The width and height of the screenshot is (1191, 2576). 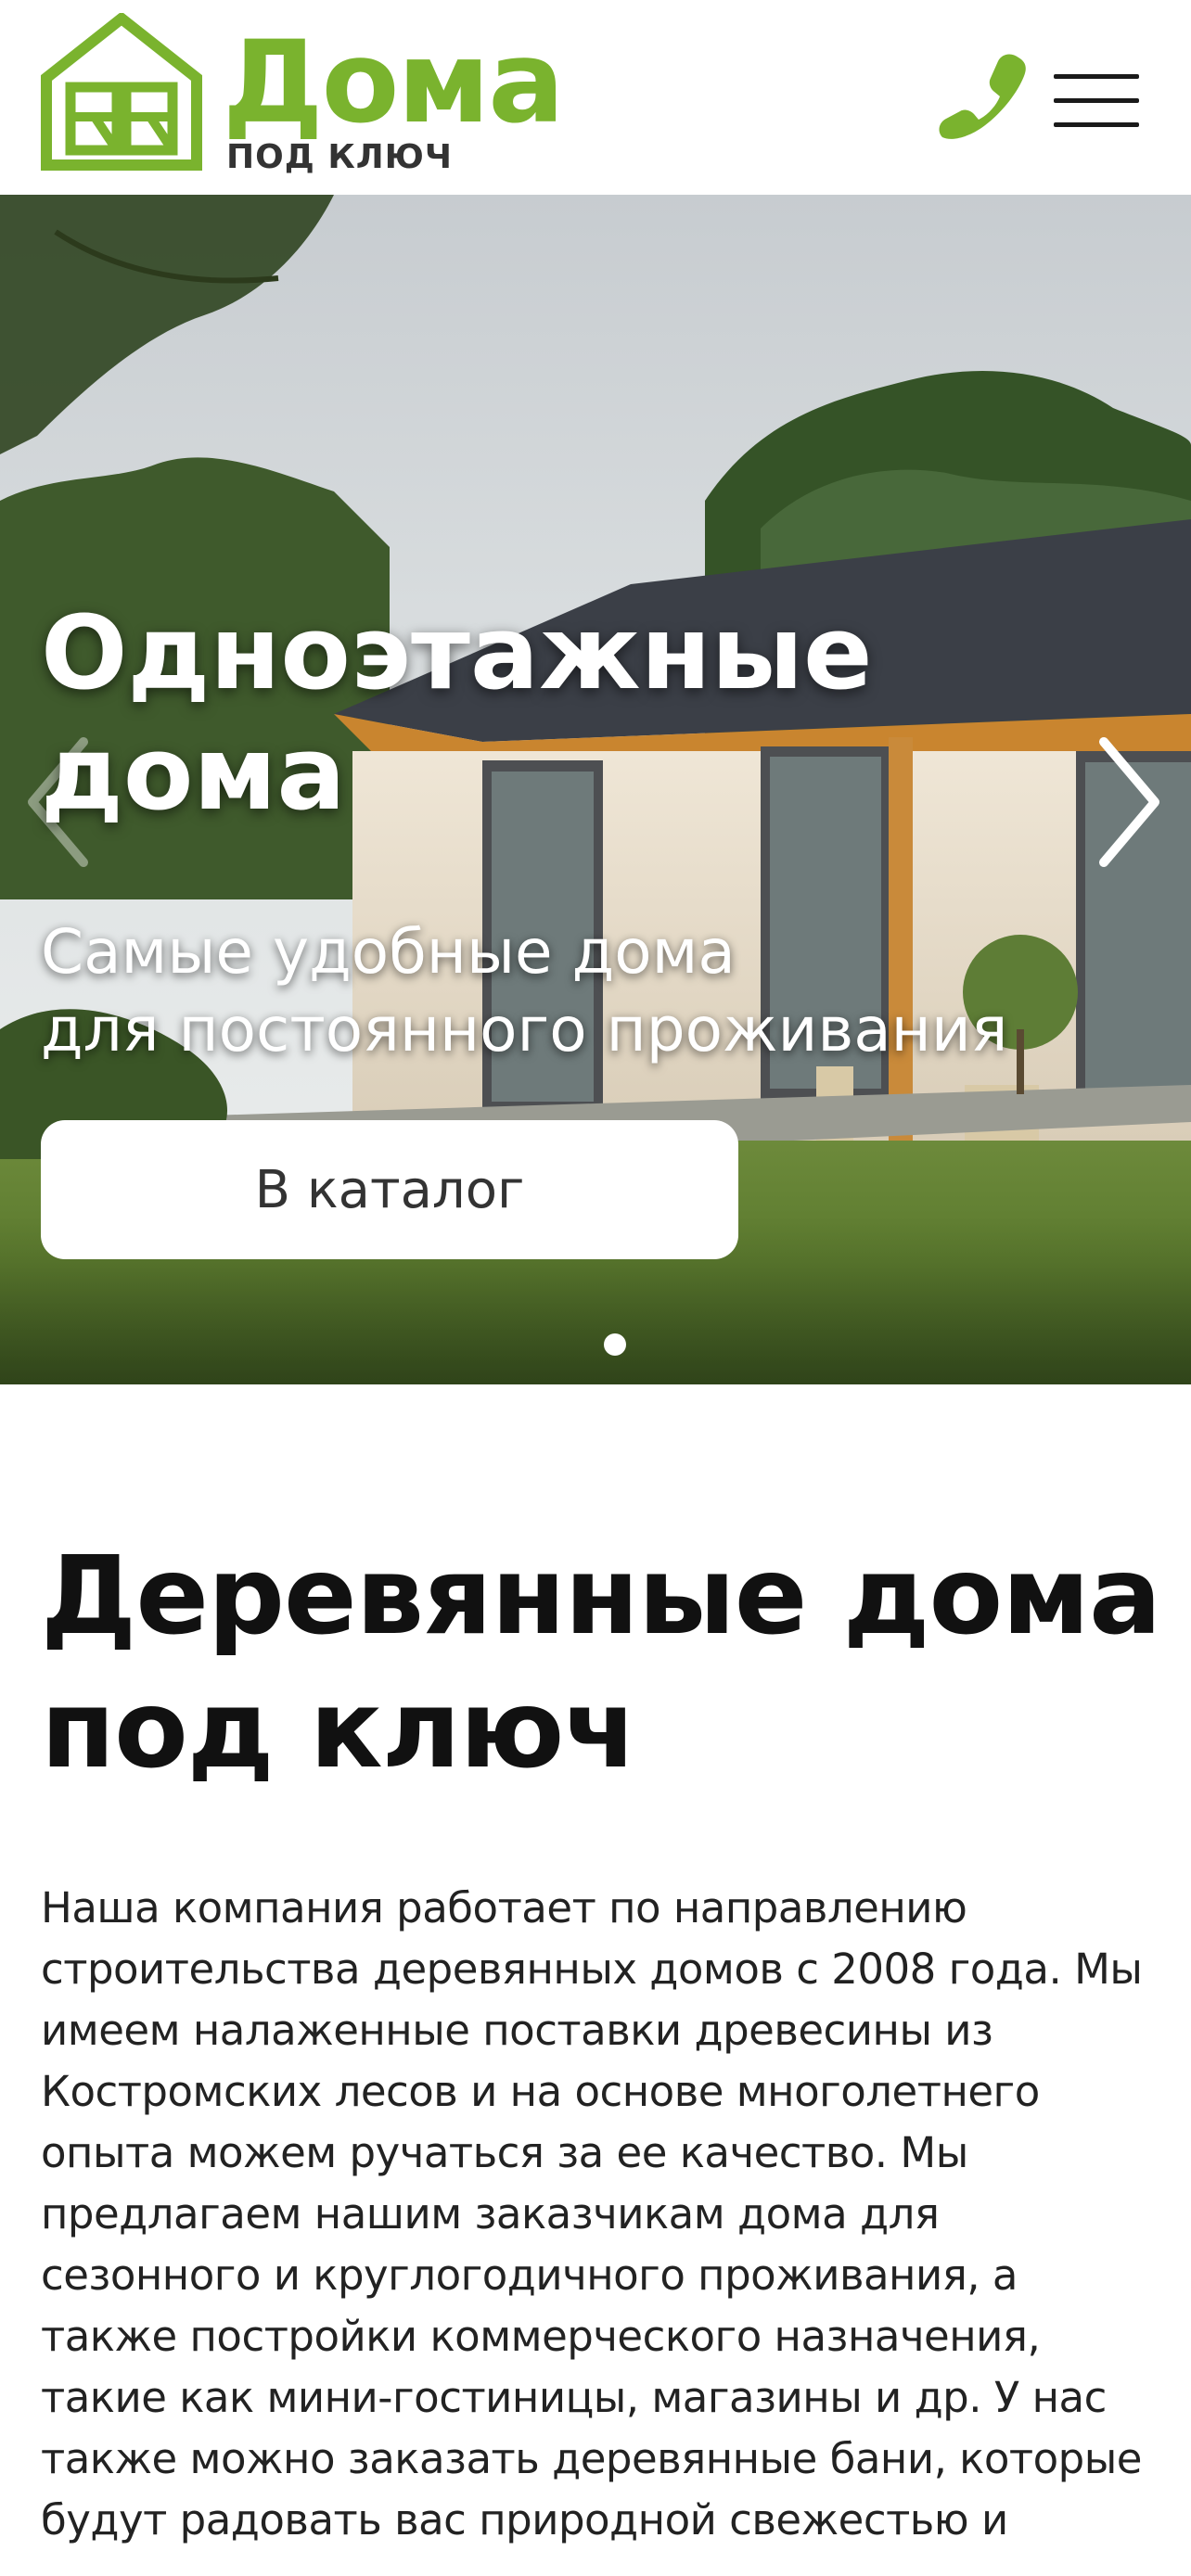 What do you see at coordinates (193, 773) in the screenshot?
I see `hero-title-line: дома` at bounding box center [193, 773].